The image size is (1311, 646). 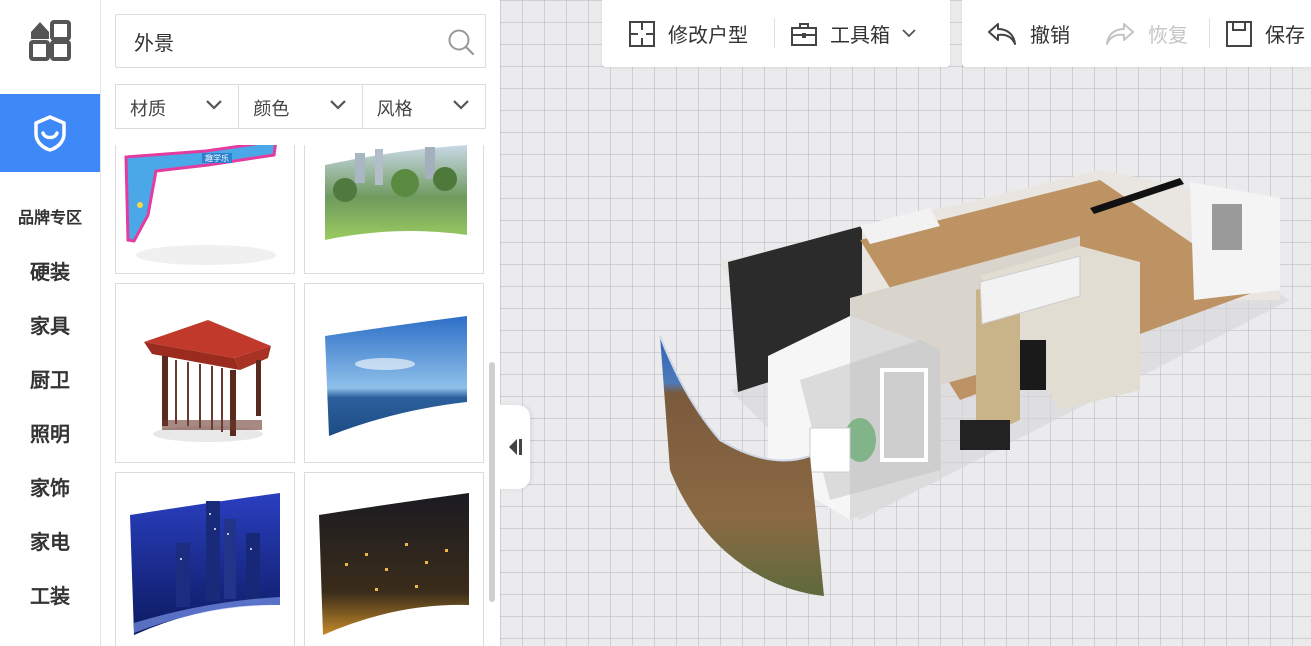 I want to click on city-night-gold-thumbnail, so click(x=394, y=564).